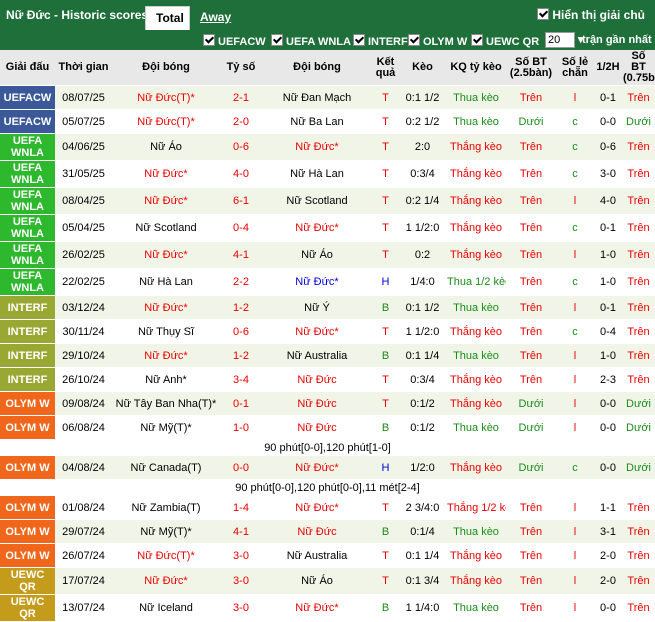 The width and height of the screenshot is (655, 622). I want to click on score: 0-6, so click(241, 147).